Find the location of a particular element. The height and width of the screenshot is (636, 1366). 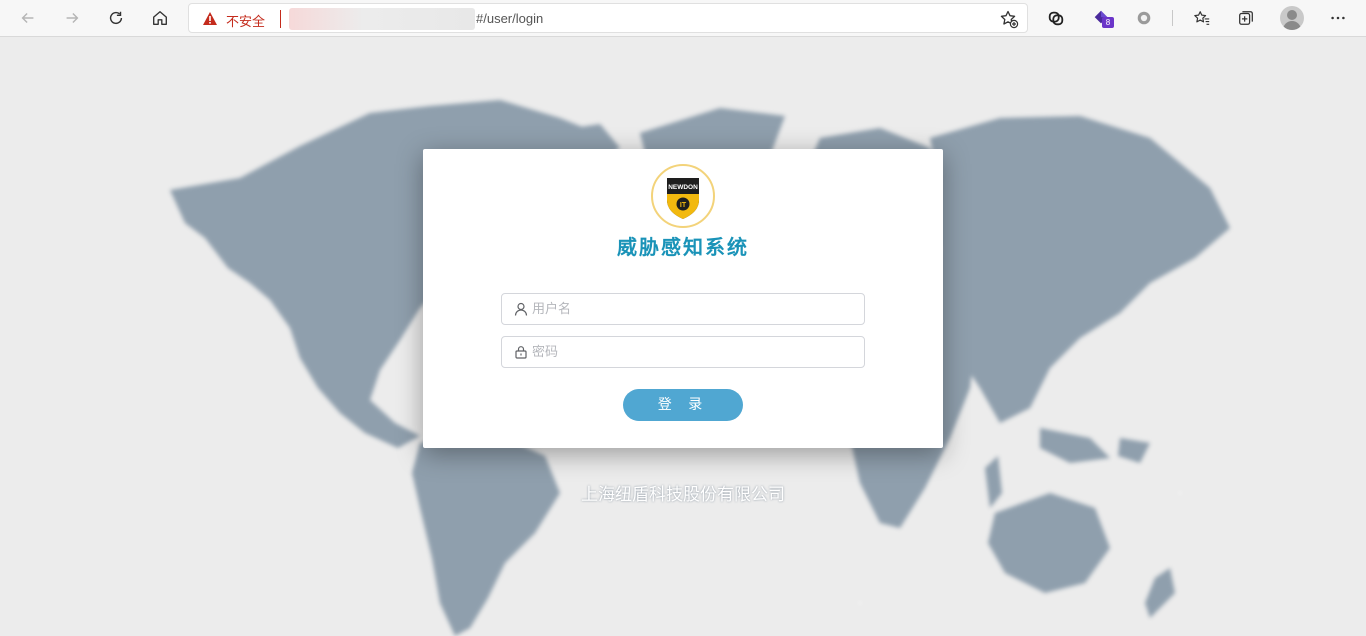

address-bar: 不安全 #/user/login is located at coordinates (608, 18).